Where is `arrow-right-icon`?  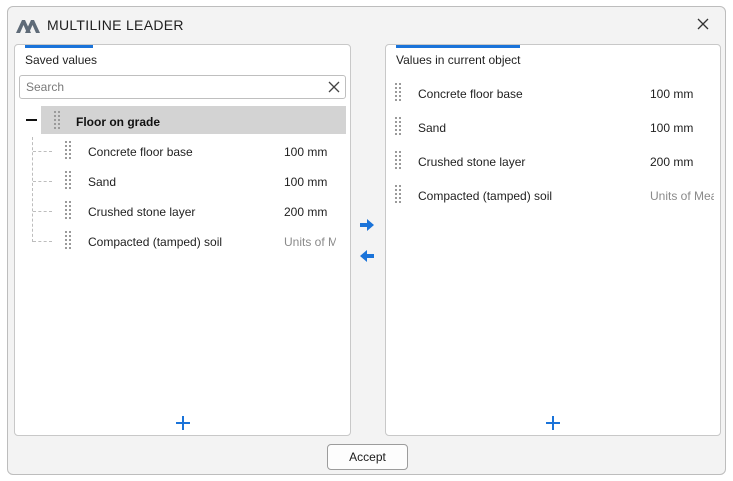 arrow-right-icon is located at coordinates (367, 225).